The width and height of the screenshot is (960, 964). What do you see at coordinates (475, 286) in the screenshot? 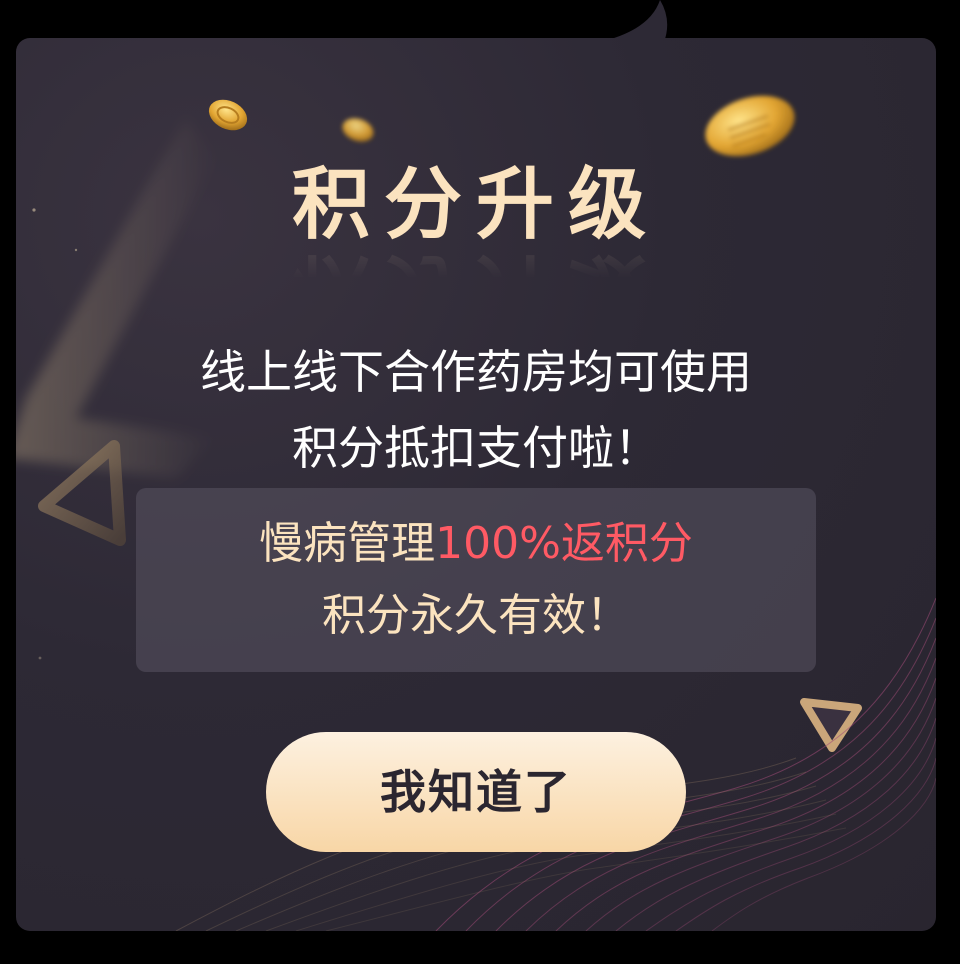
I see `dialog-title-reflection: 积分升级` at bounding box center [475, 286].